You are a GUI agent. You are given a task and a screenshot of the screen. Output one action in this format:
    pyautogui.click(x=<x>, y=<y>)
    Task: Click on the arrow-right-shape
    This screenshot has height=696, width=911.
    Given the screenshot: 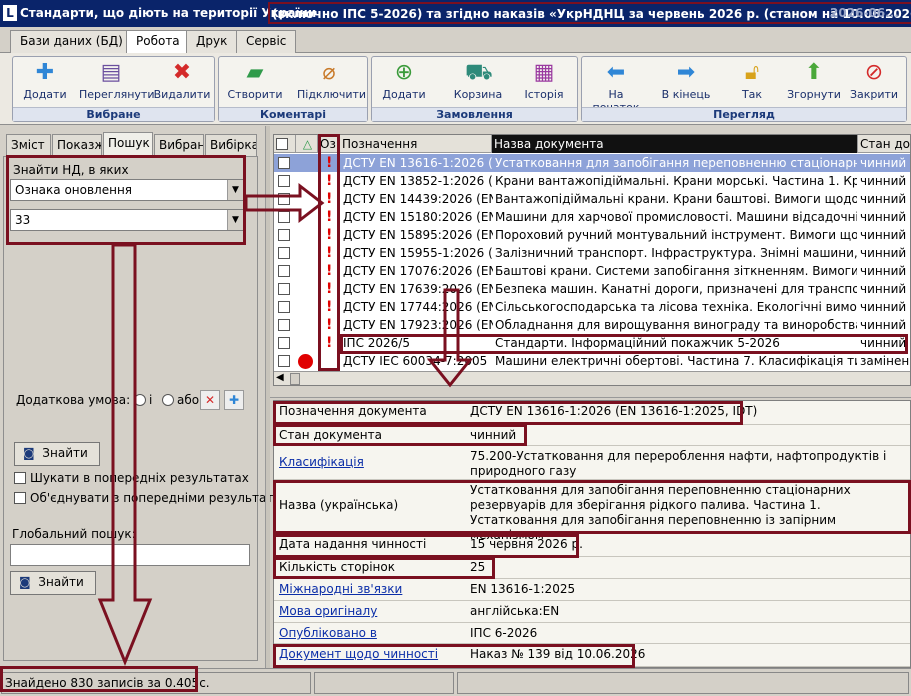 What is the action you would take?
    pyautogui.click(x=284, y=203)
    